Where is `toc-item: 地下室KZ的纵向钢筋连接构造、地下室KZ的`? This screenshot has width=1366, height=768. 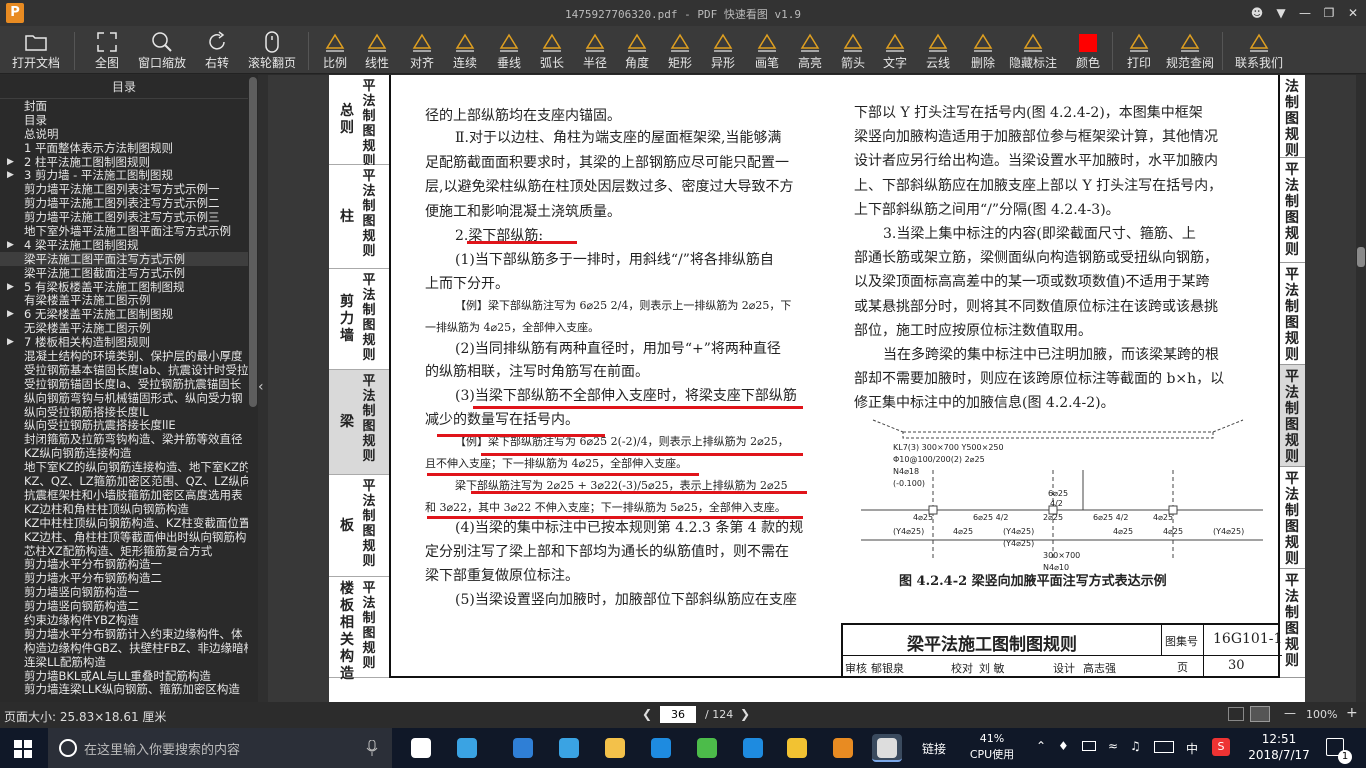
toc-item: 地下室KZ的纵向钢筋连接构造、地下室KZ的 is located at coordinates (124, 467).